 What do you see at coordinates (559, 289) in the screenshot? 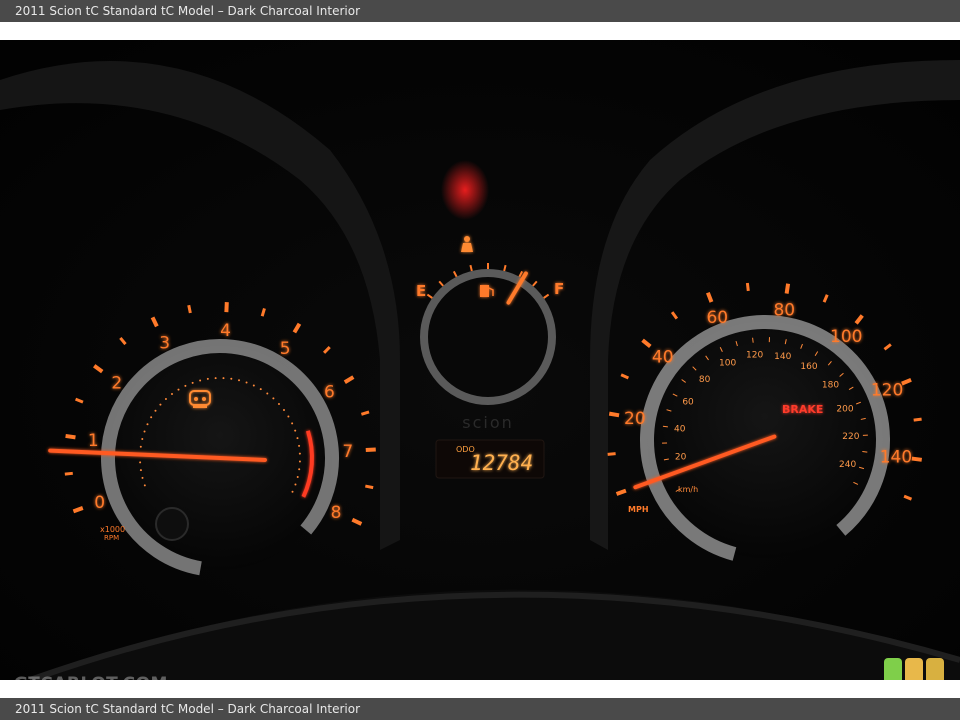
I see `fuel-full-label: F` at bounding box center [559, 289].